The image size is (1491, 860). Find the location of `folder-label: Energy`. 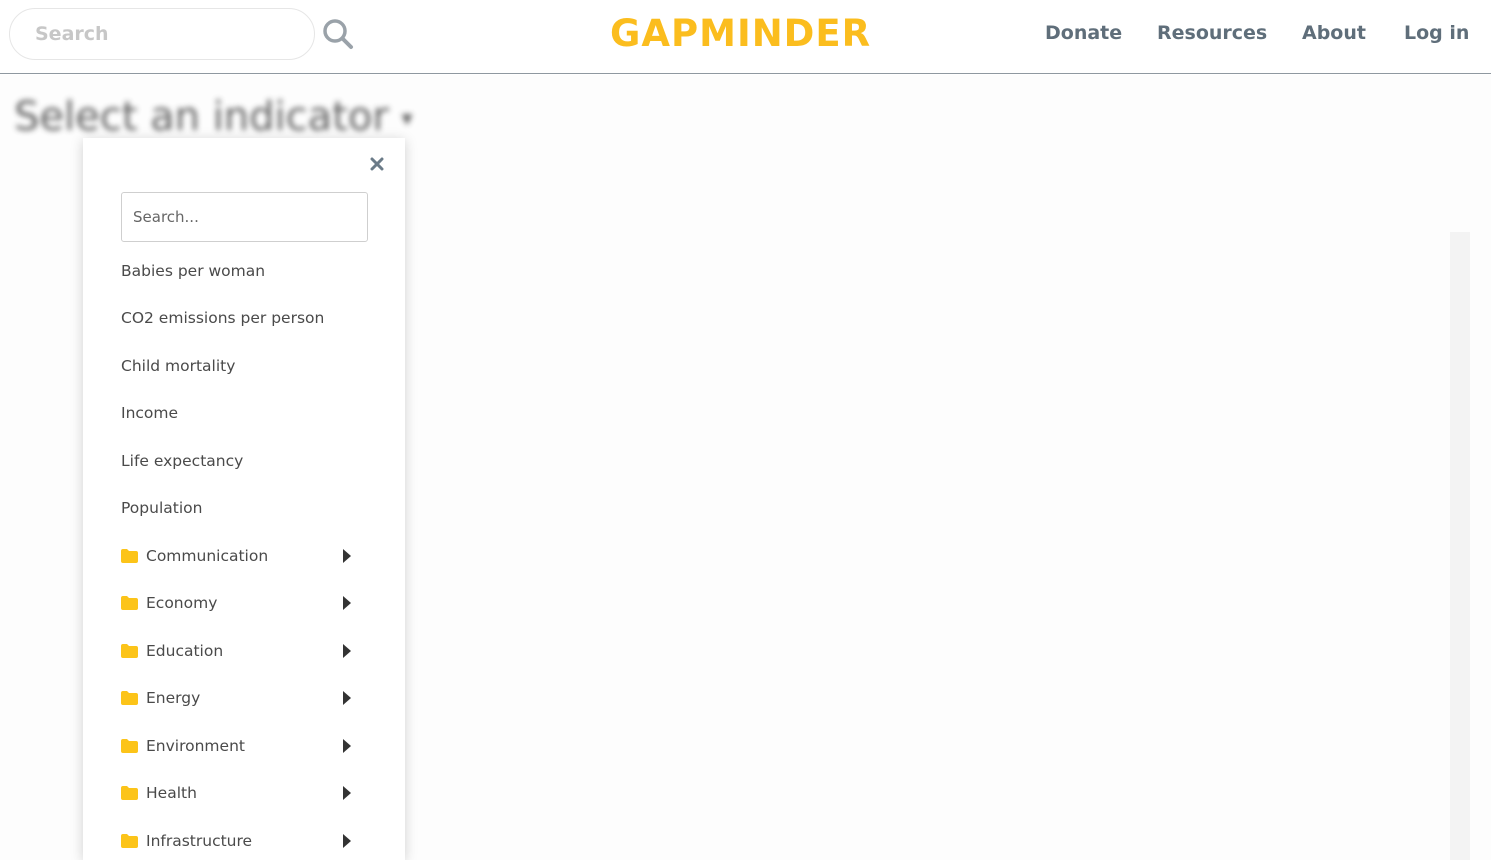

folder-label: Energy is located at coordinates (173, 698).